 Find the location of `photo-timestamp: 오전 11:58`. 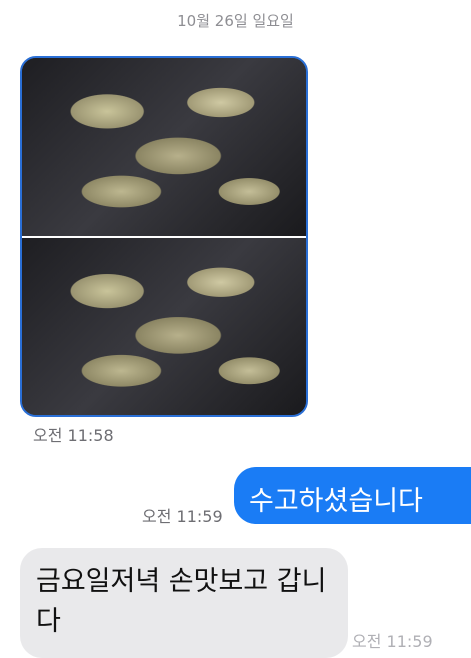

photo-timestamp: 오전 11:58 is located at coordinates (73, 435).